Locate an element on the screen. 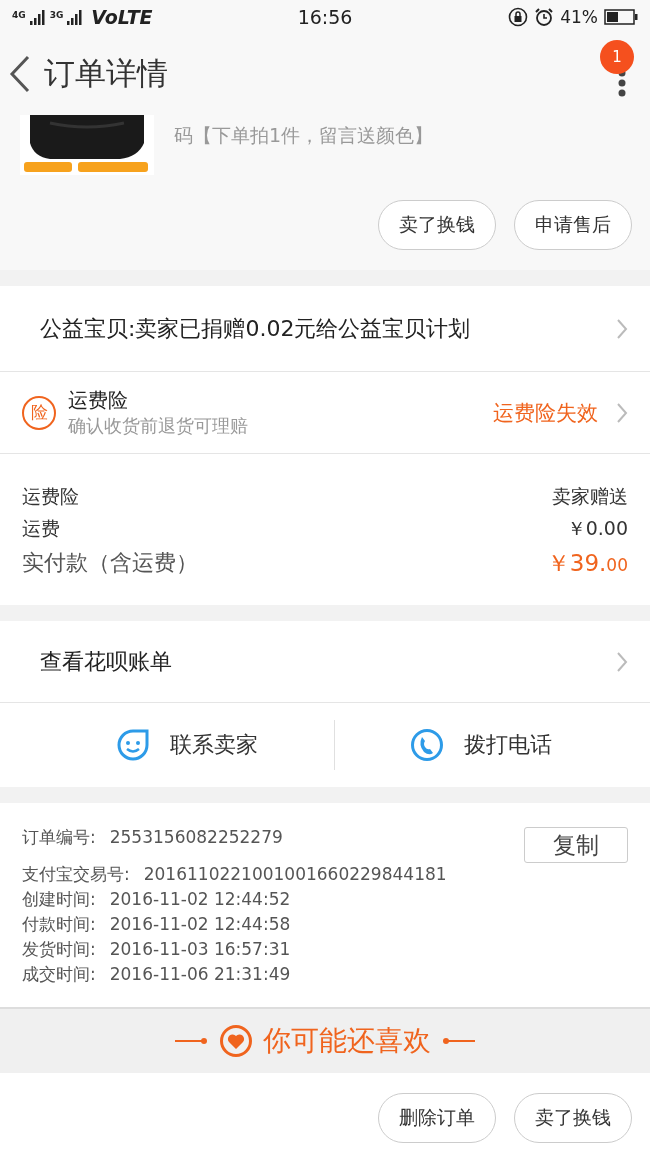 The image size is (650, 1155). insurance-title: 运费险 is located at coordinates (98, 400).